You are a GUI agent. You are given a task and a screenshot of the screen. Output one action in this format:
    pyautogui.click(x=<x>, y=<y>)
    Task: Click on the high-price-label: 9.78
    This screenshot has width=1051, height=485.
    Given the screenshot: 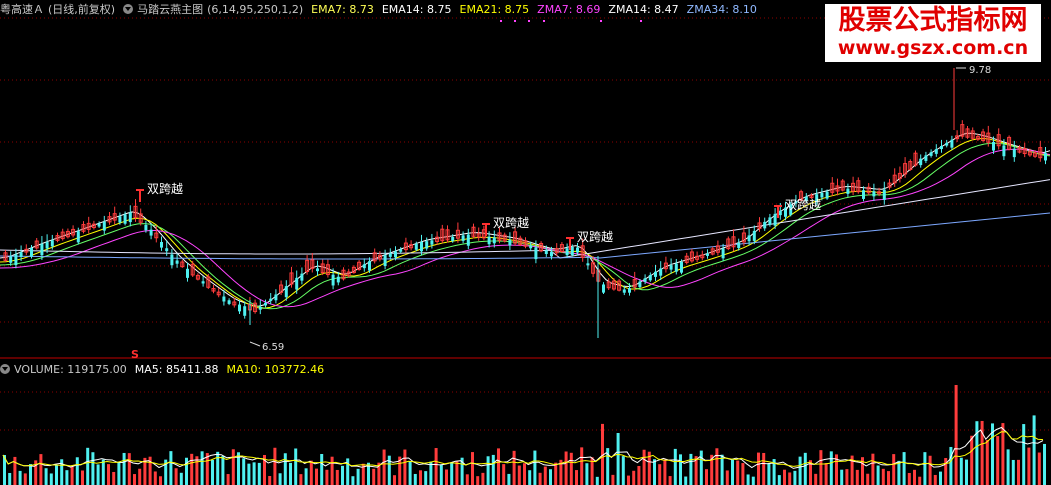 What is the action you would take?
    pyautogui.click(x=980, y=70)
    